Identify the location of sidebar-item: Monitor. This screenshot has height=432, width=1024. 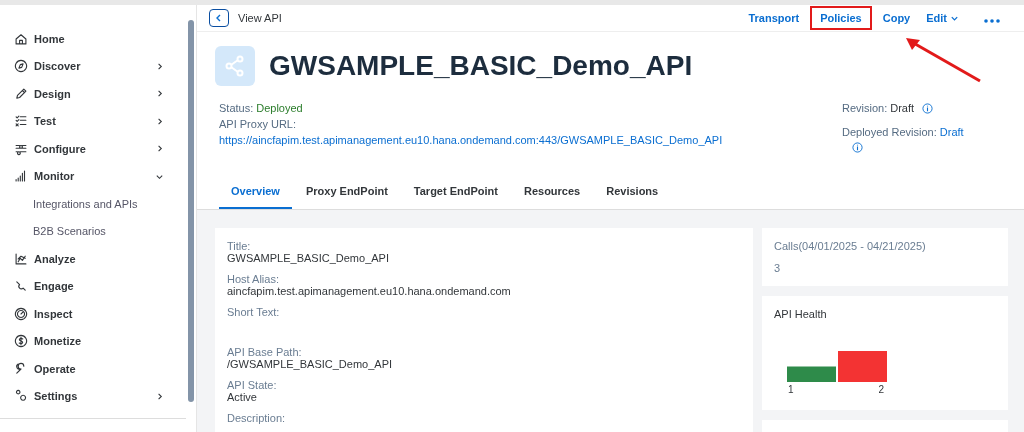
(93, 176).